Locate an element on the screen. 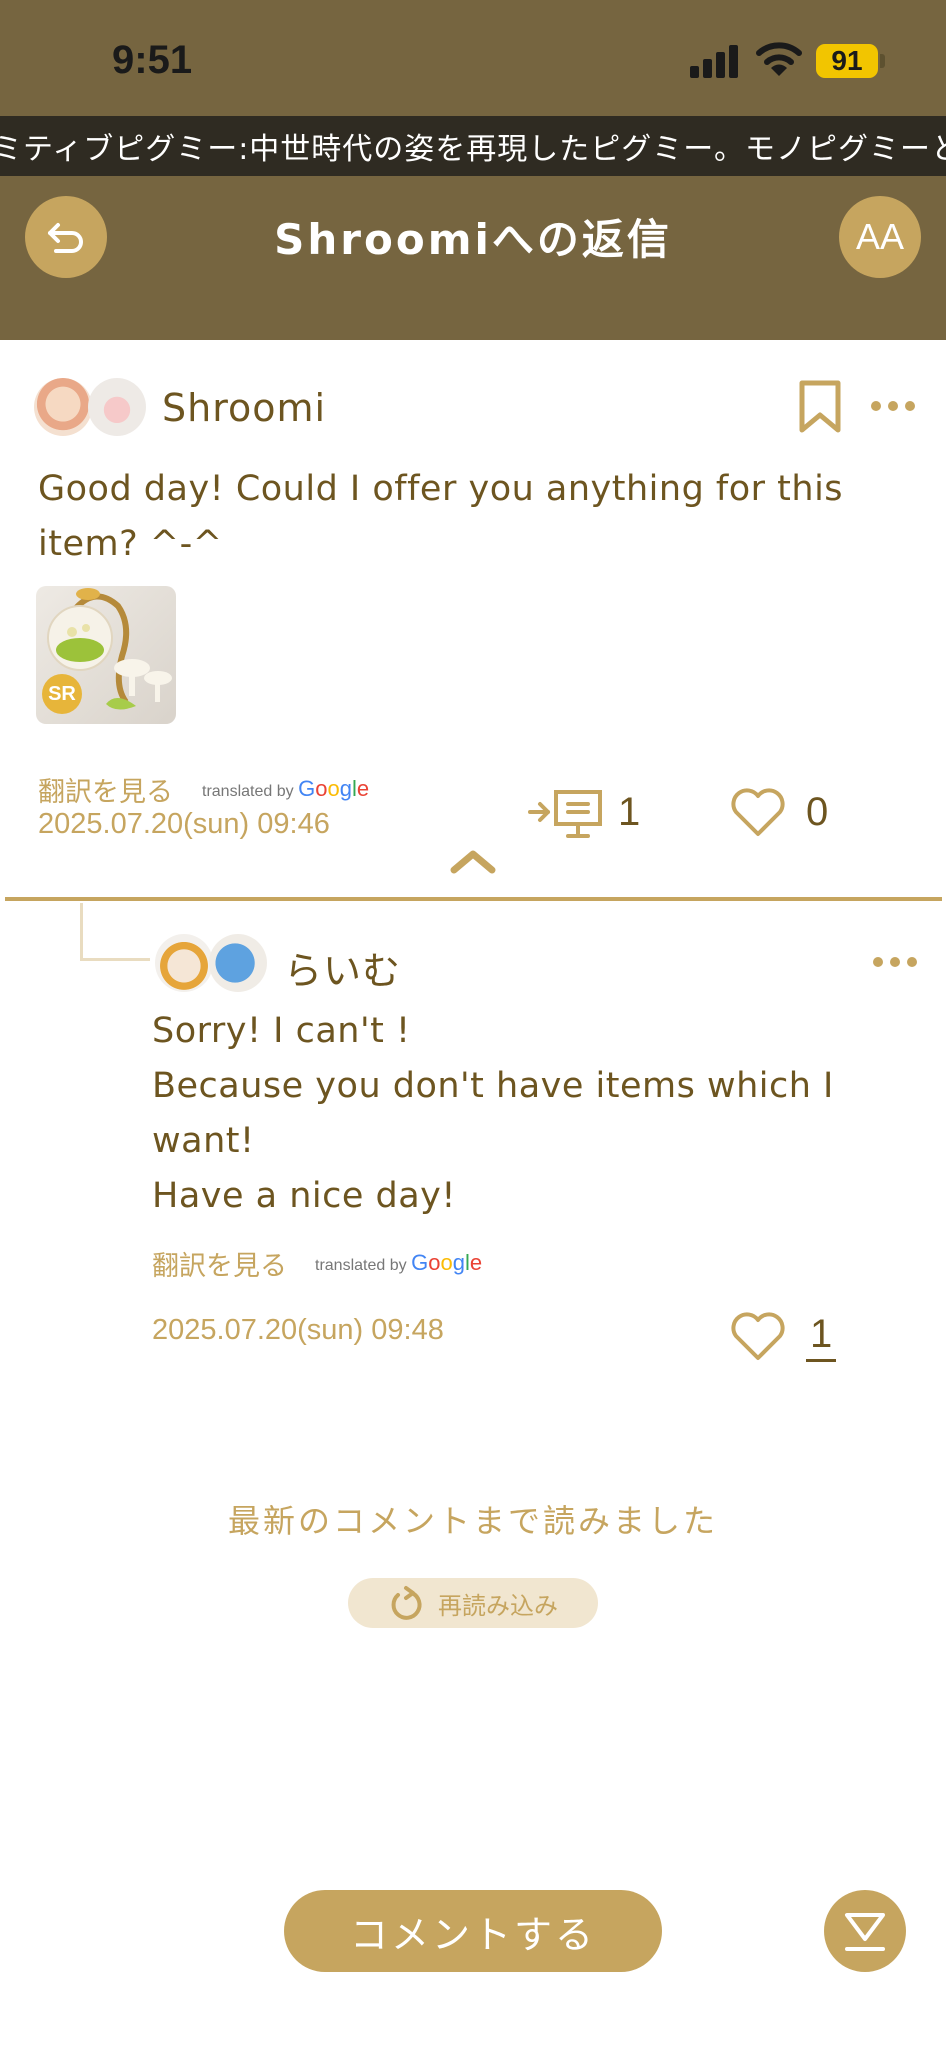  scroll-down-icon is located at coordinates (865, 1932).